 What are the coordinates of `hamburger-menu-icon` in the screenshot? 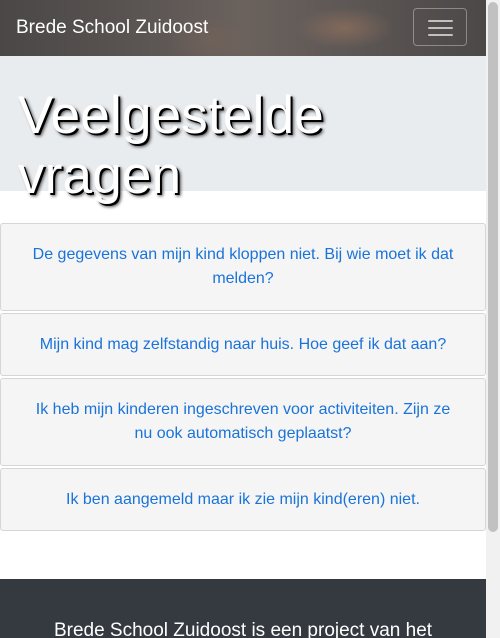 It's located at (440, 21).